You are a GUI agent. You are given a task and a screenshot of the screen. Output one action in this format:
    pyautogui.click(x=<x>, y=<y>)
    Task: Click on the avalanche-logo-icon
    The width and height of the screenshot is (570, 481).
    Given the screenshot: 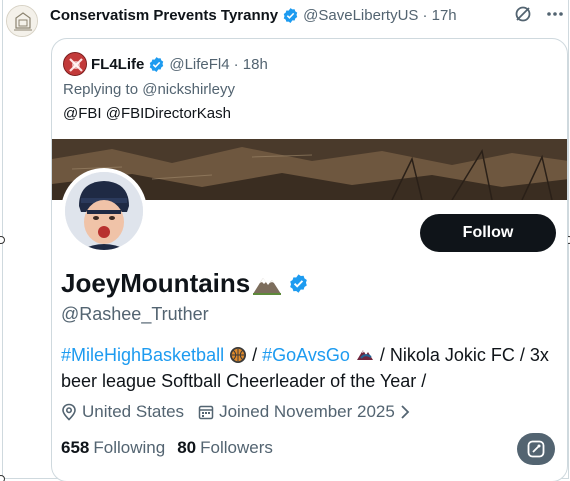 What is the action you would take?
    pyautogui.click(x=364, y=355)
    